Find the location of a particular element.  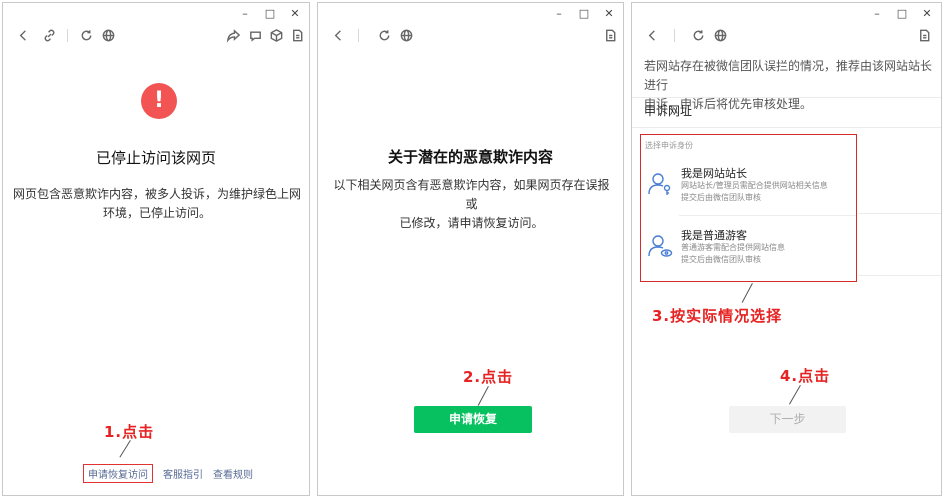

annotation-step-4: 4.点击 is located at coordinates (805, 376).